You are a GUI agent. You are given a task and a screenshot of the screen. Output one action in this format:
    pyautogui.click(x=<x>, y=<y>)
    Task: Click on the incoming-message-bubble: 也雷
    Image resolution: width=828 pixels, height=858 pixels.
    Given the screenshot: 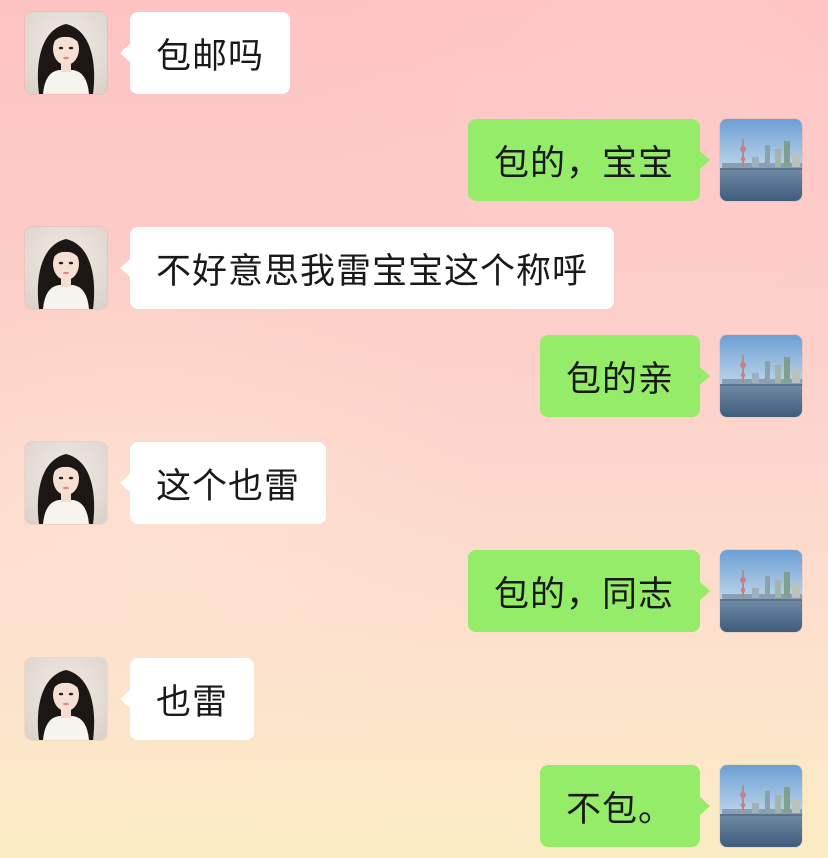 What is the action you would take?
    pyautogui.click(x=187, y=699)
    